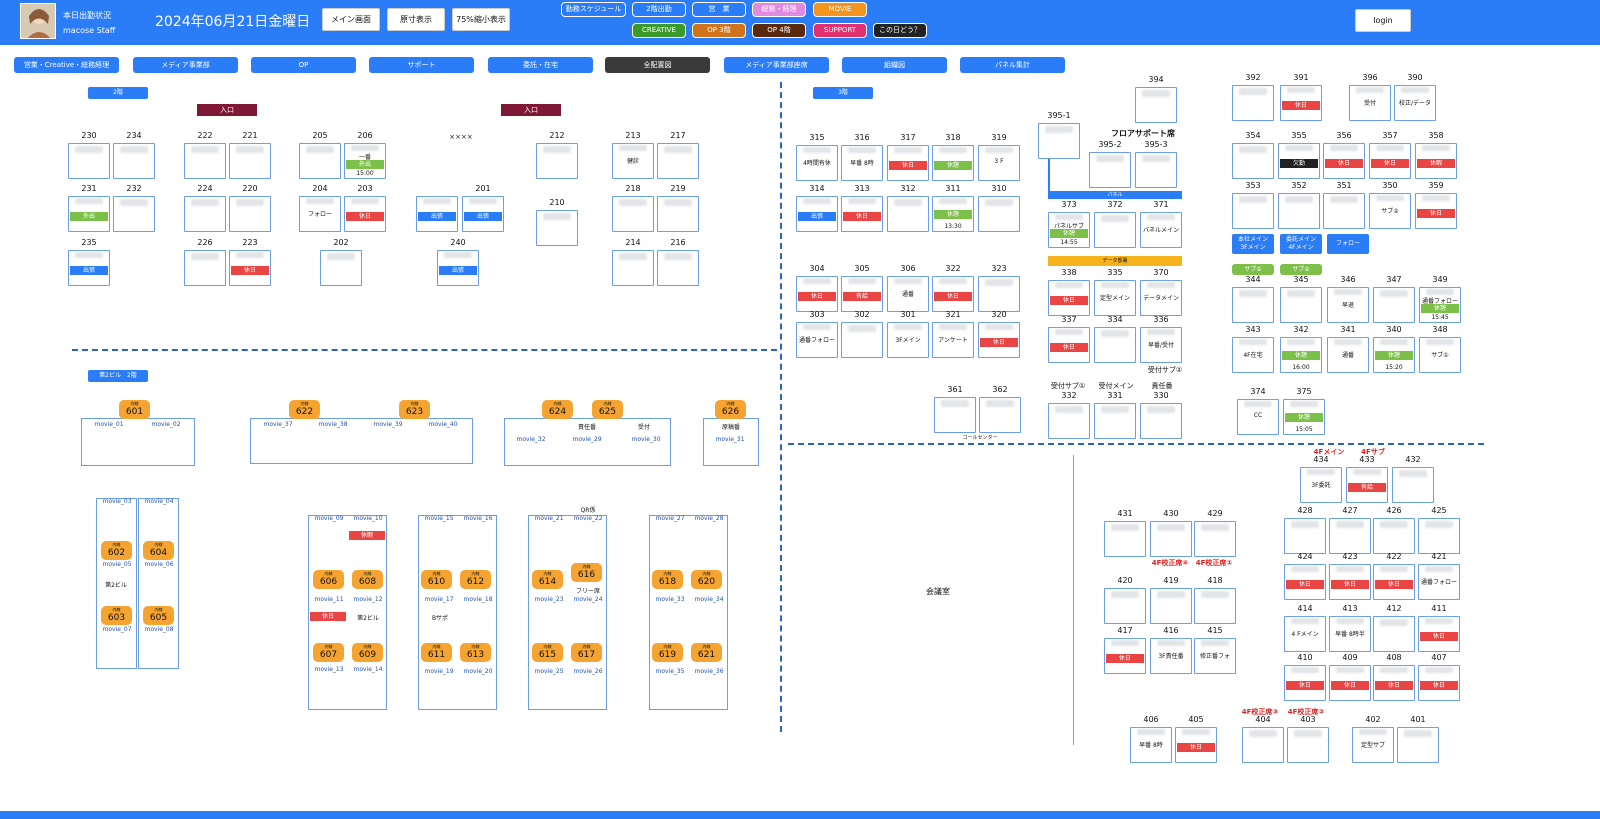  I want to click on seat-406: 早番 8時, so click(1151, 745).